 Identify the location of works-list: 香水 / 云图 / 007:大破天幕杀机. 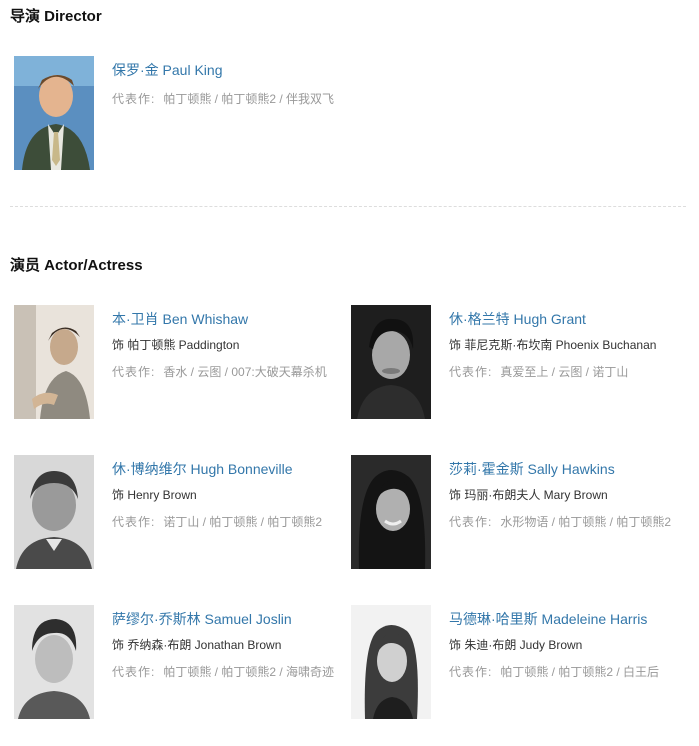
(244, 372).